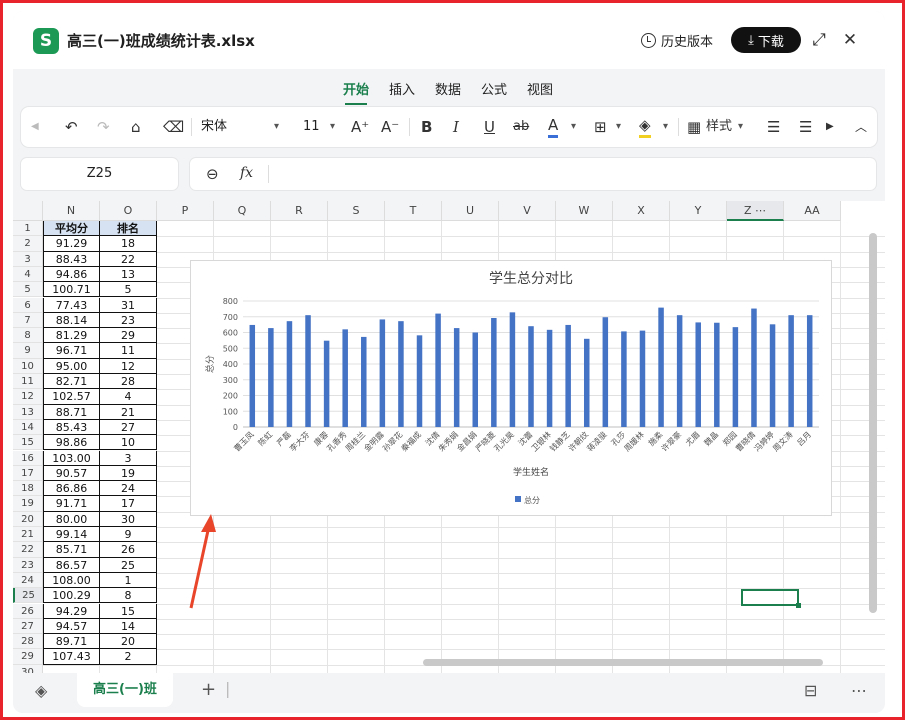 Image resolution: width=905 pixels, height=720 pixels. What do you see at coordinates (246, 173) in the screenshot?
I see `fx-icon: fx` at bounding box center [246, 173].